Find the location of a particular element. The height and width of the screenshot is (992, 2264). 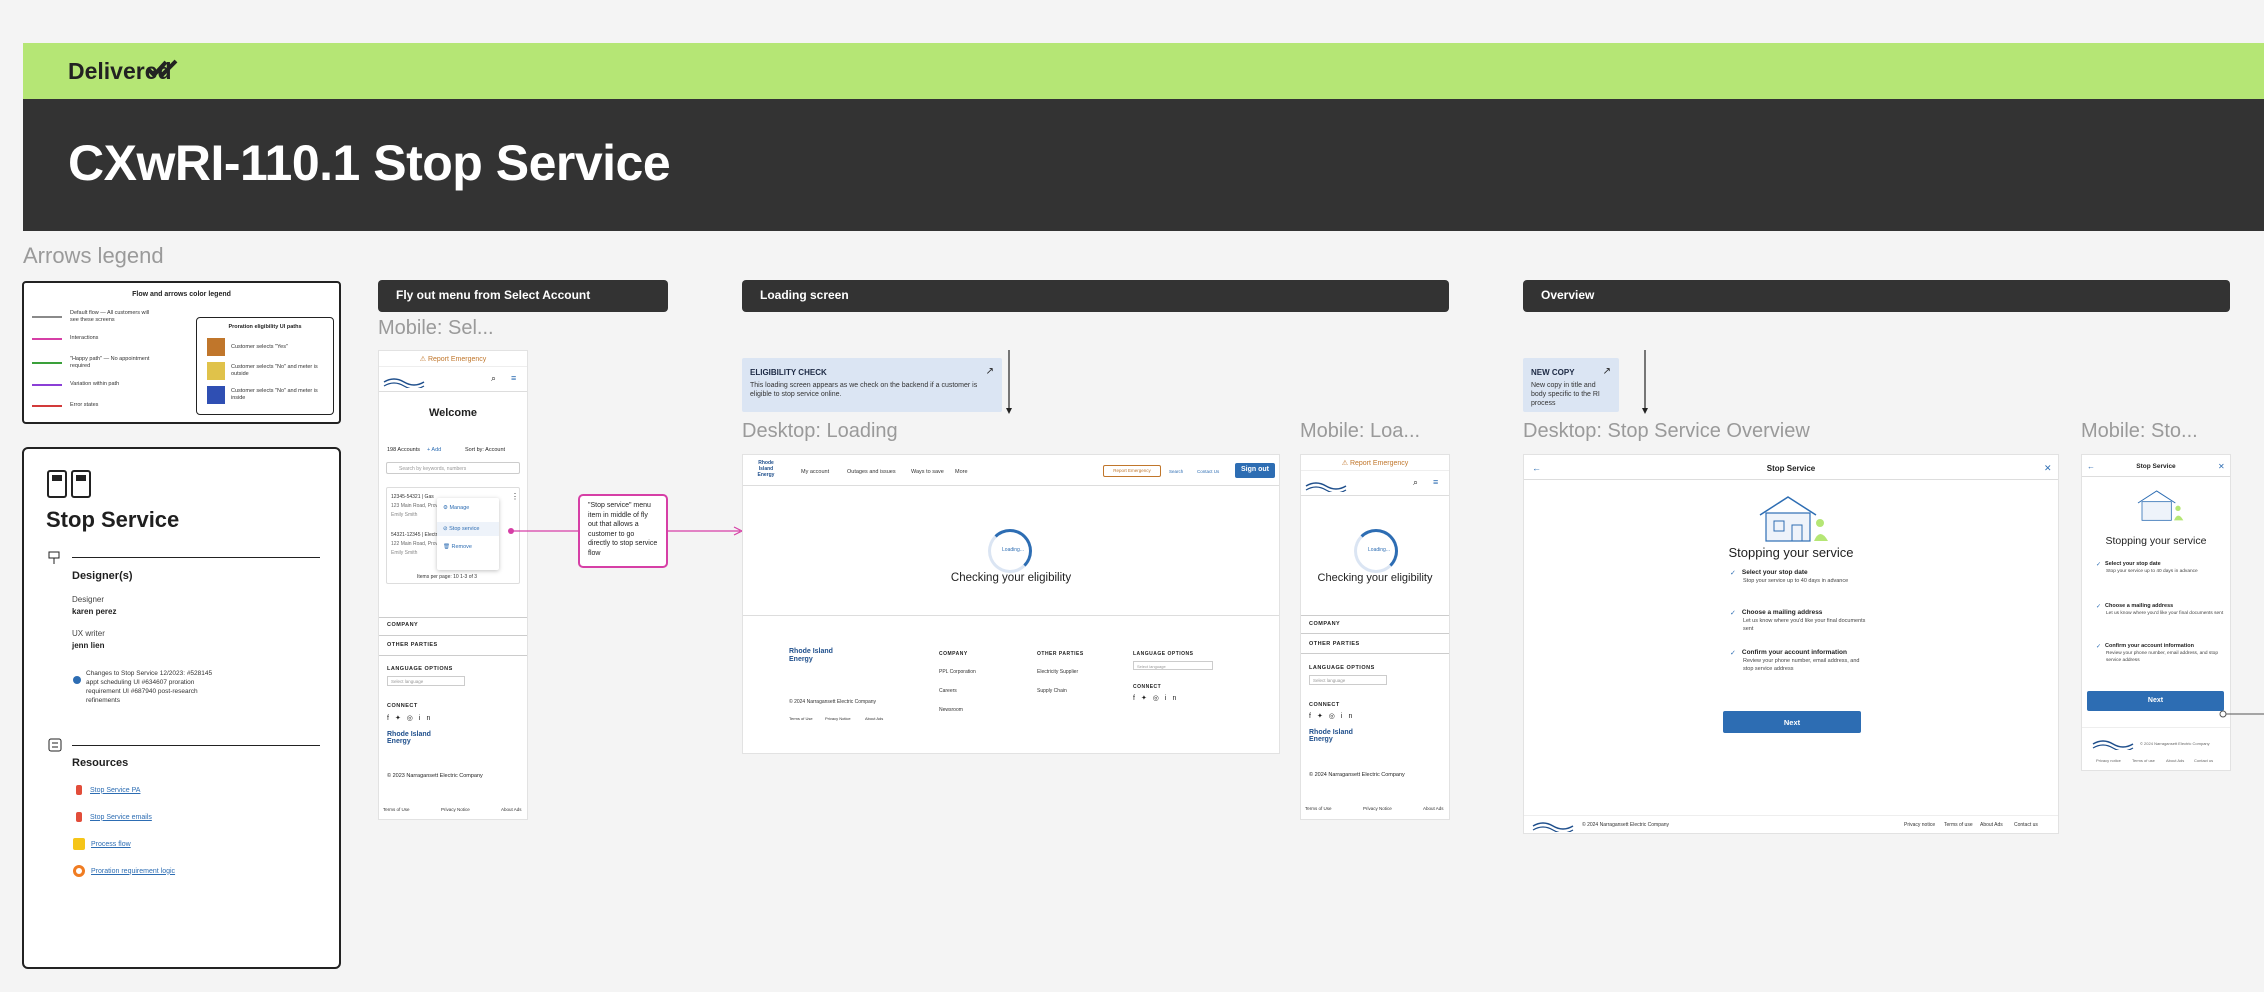

menu-item-stop-service: ⊘ Stop service is located at coordinates (468, 529).